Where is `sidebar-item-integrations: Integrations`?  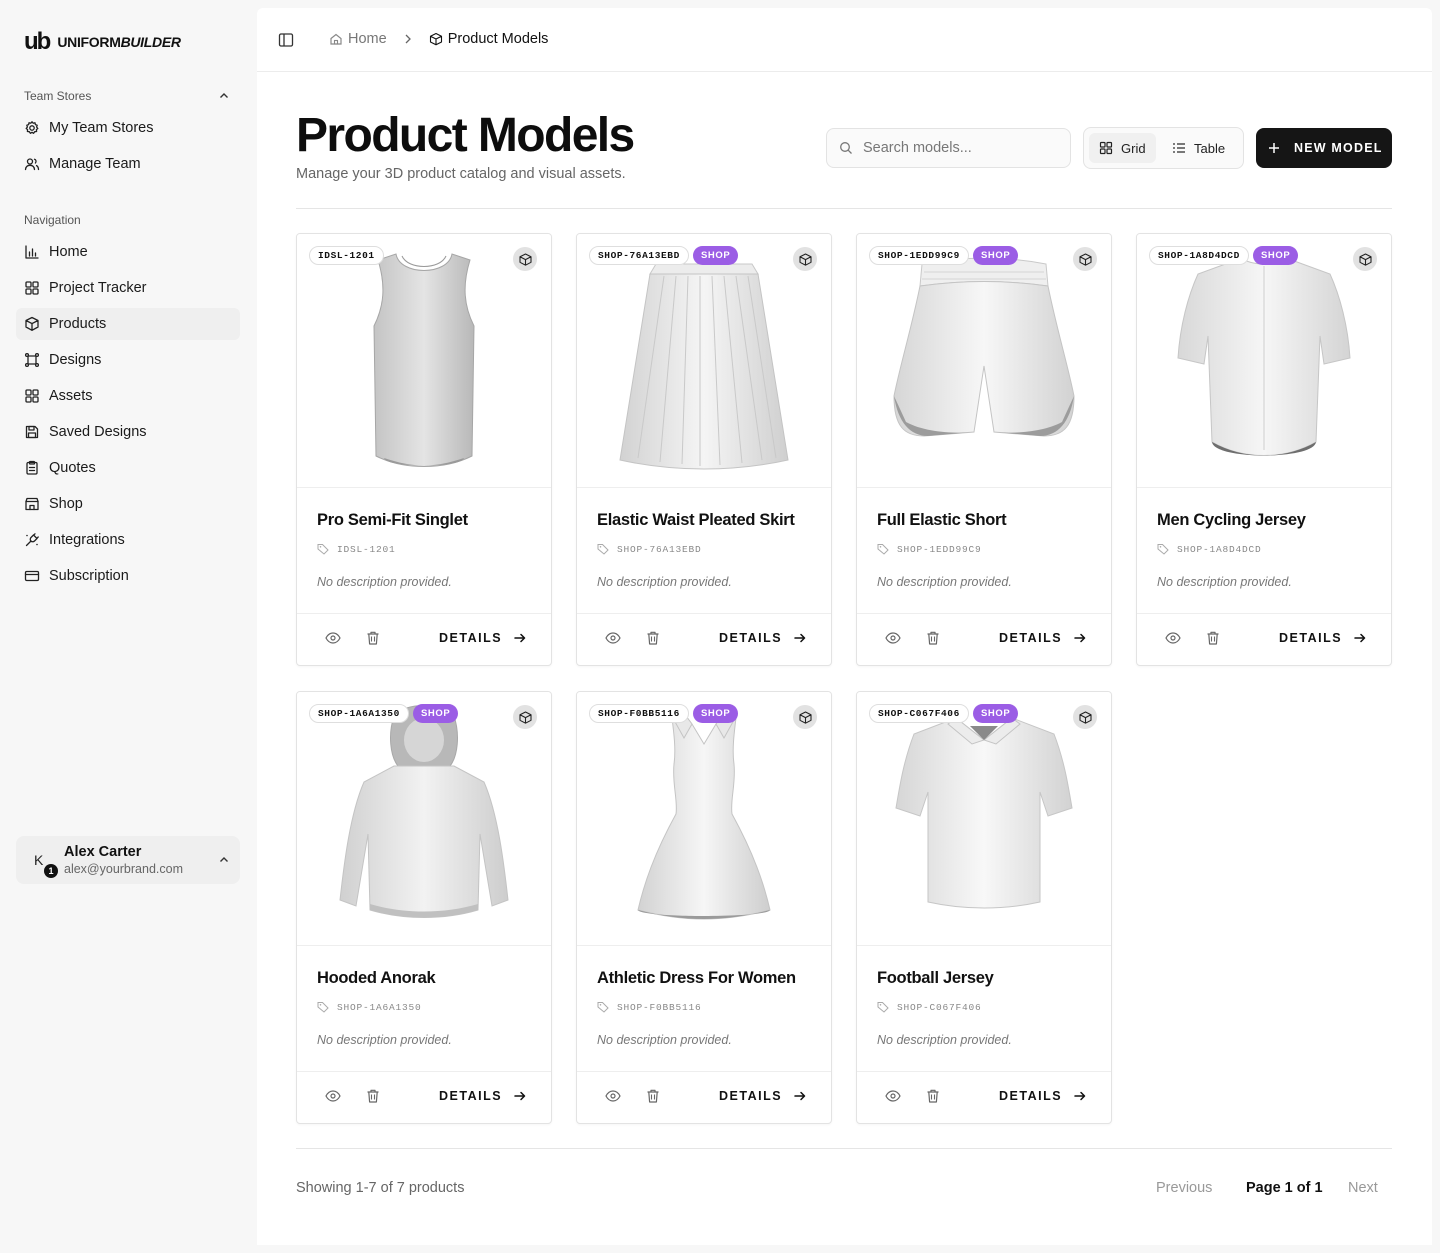 sidebar-item-integrations: Integrations is located at coordinates (128, 540).